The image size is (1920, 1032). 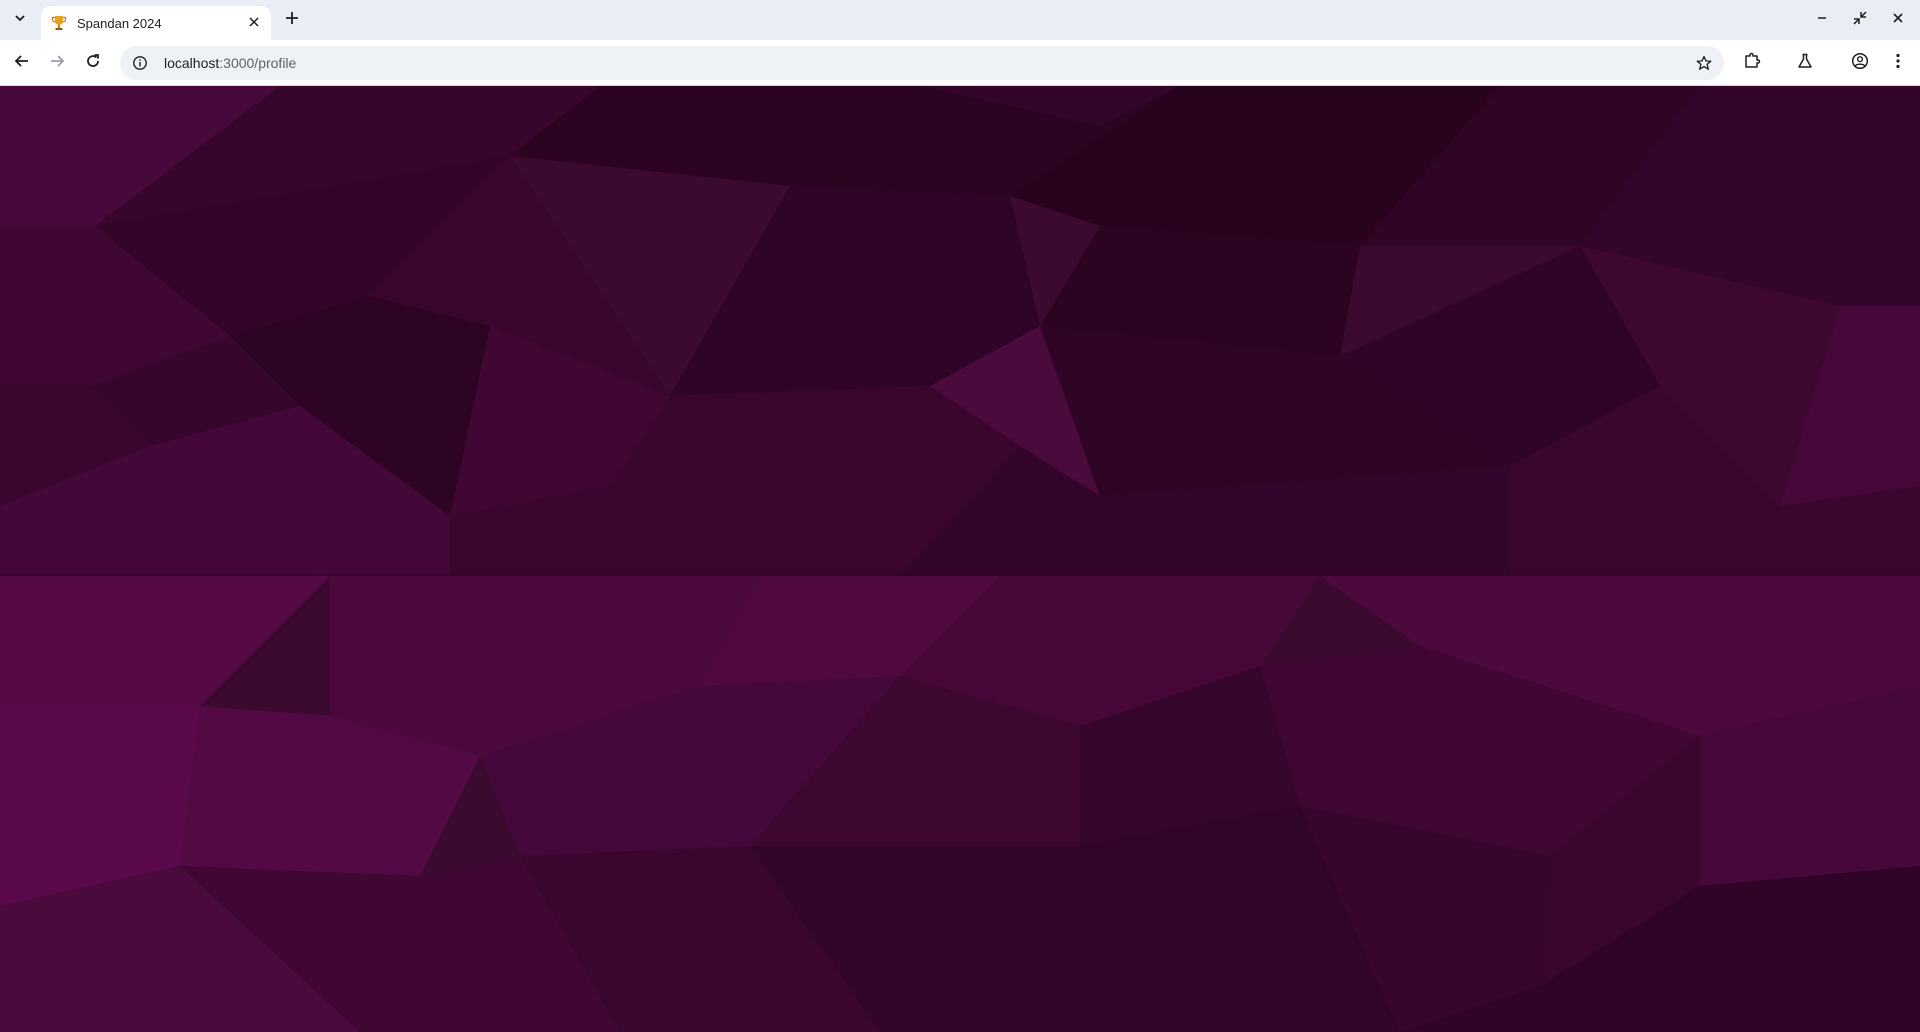 I want to click on restore-button, so click(x=1860, y=20).